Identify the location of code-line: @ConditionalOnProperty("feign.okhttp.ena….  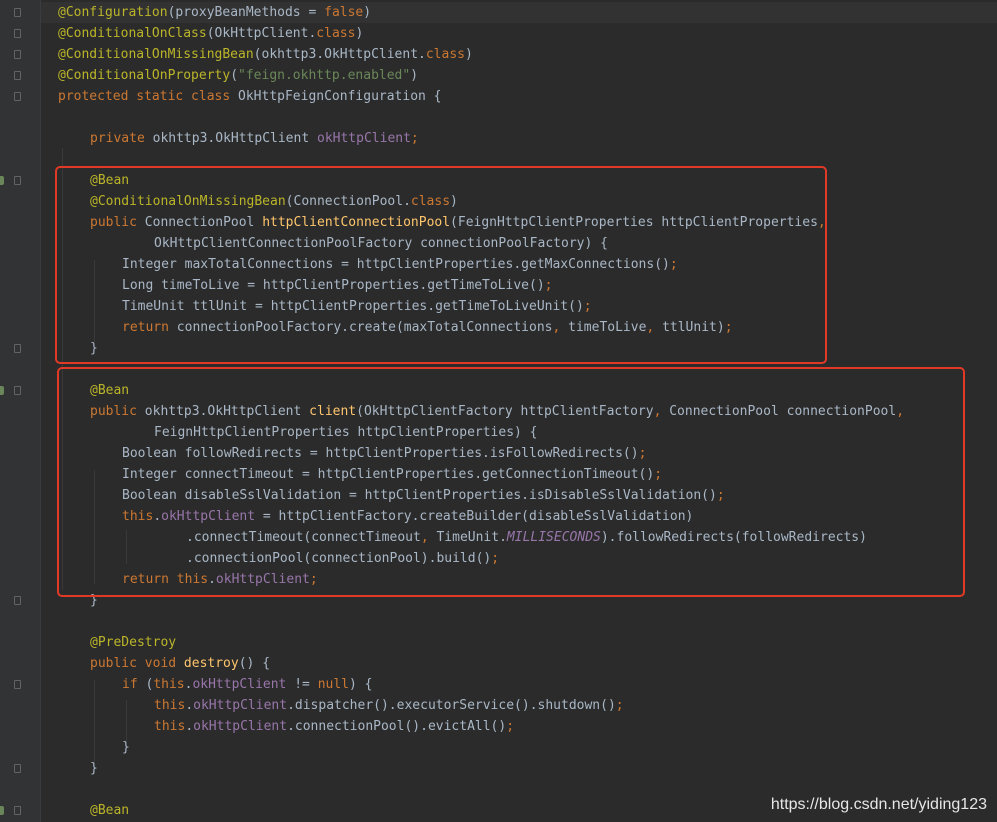
(498, 75).